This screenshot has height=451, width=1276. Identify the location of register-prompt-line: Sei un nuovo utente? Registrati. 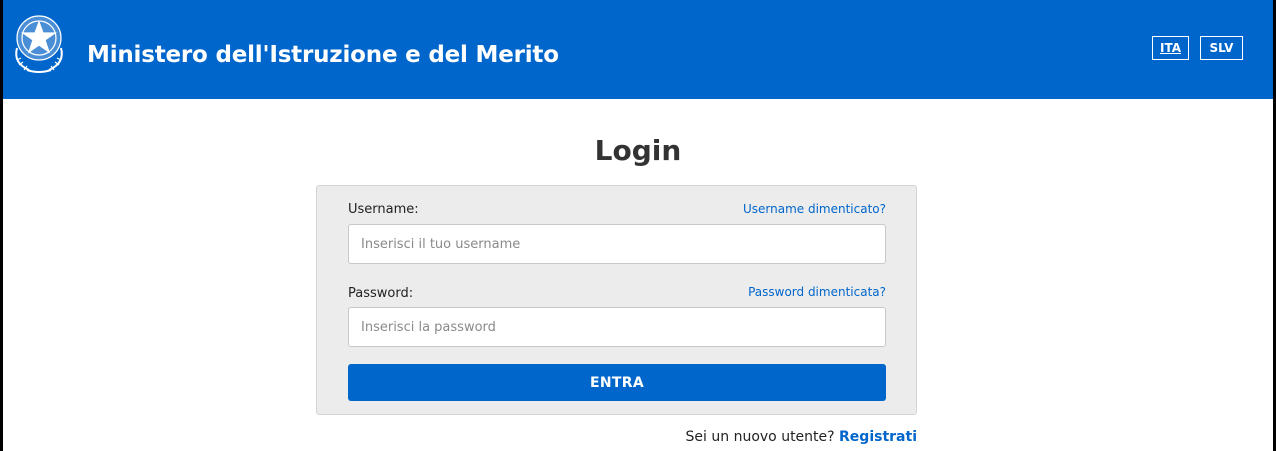
(801, 437).